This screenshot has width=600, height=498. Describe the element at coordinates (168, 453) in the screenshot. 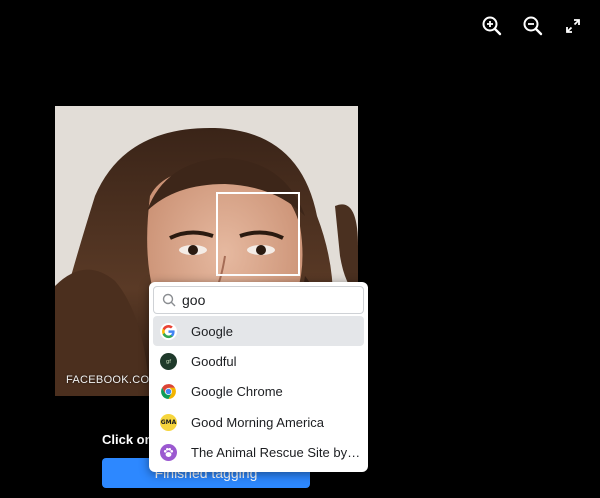

I see `paw-icon` at that location.